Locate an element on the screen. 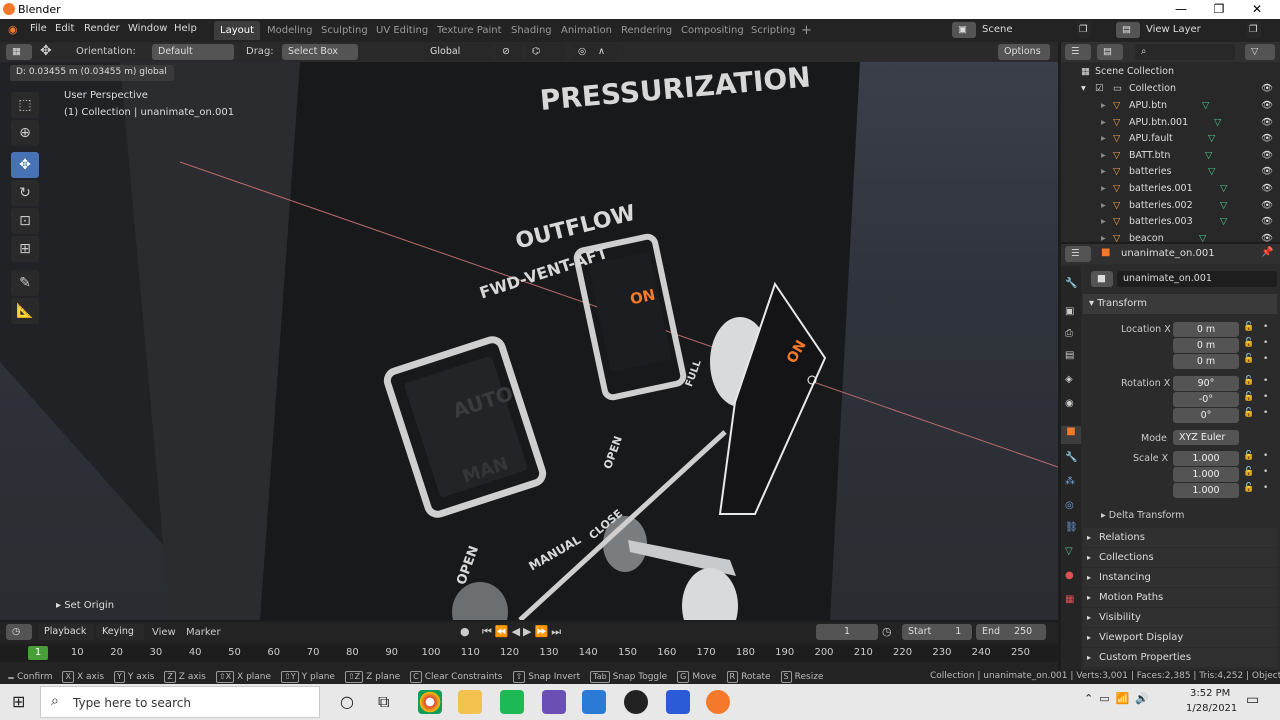  data-tab-icon: ▽ is located at coordinates (1069, 551).